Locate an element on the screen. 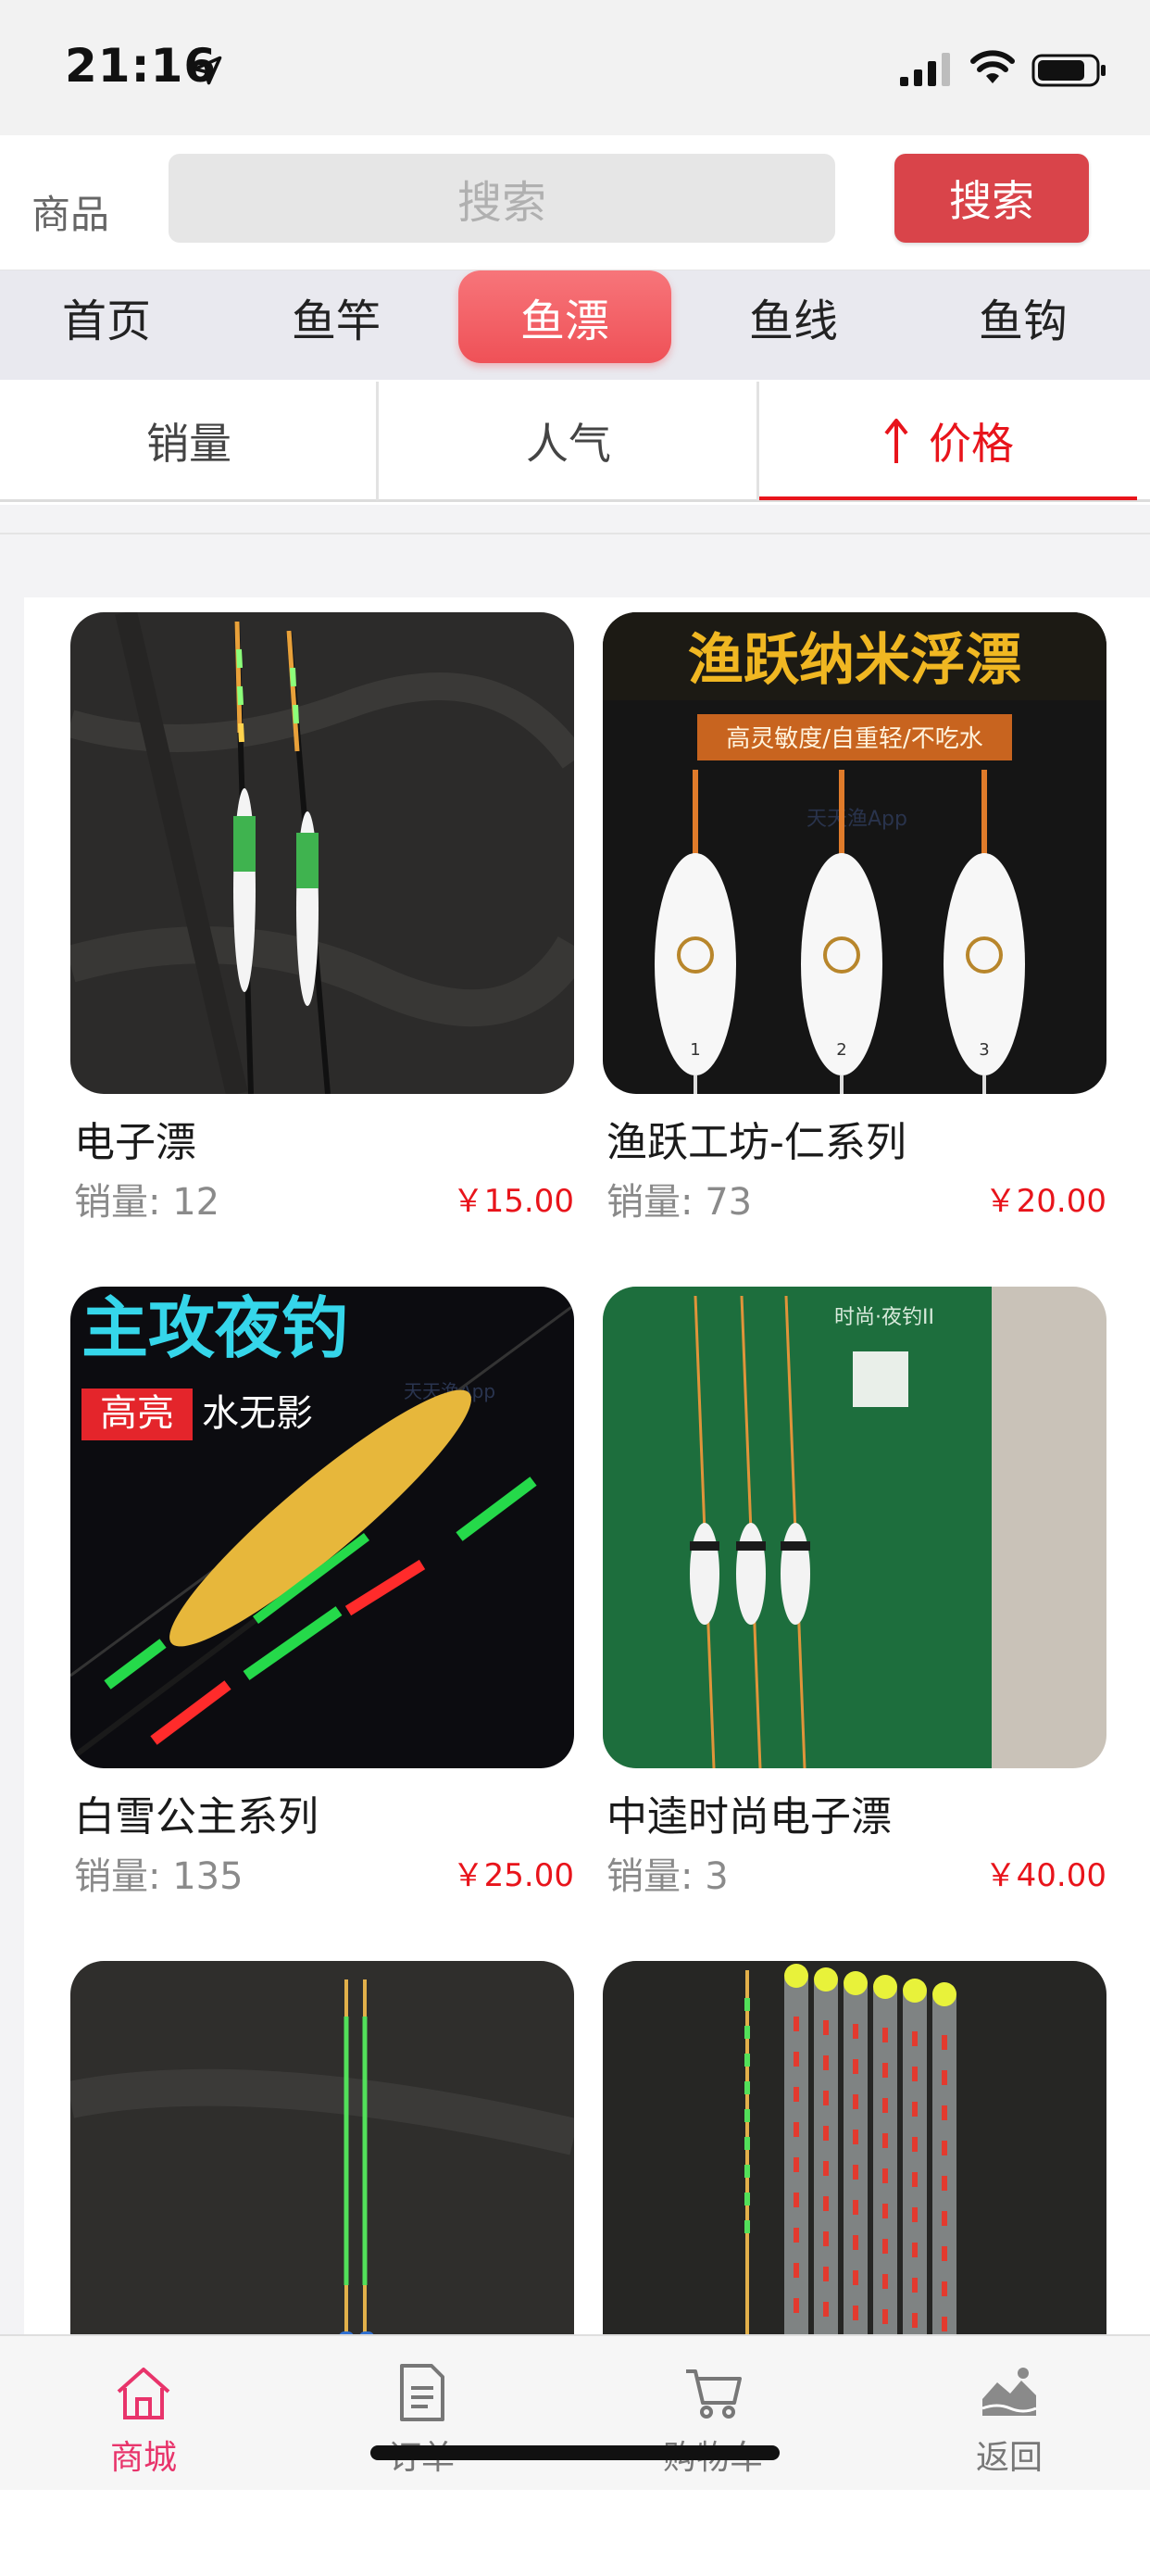 Image resolution: width=1150 pixels, height=2576 pixels. tab-cart: 购物车 is located at coordinates (712, 2414).